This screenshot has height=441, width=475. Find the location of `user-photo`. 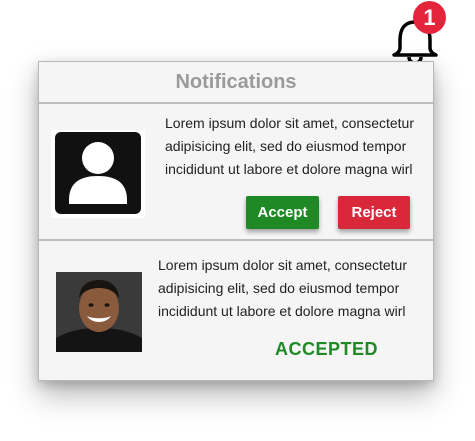

user-photo is located at coordinates (99, 312).